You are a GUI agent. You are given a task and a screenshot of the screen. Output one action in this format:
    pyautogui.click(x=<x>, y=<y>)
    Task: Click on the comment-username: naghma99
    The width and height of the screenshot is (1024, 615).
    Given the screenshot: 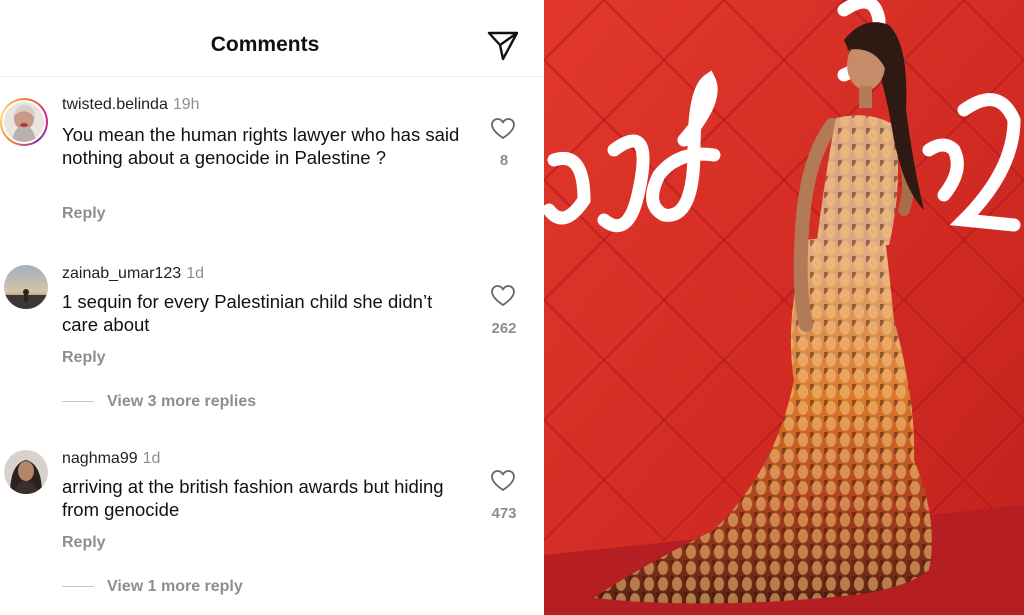 What is the action you would take?
    pyautogui.click(x=100, y=458)
    